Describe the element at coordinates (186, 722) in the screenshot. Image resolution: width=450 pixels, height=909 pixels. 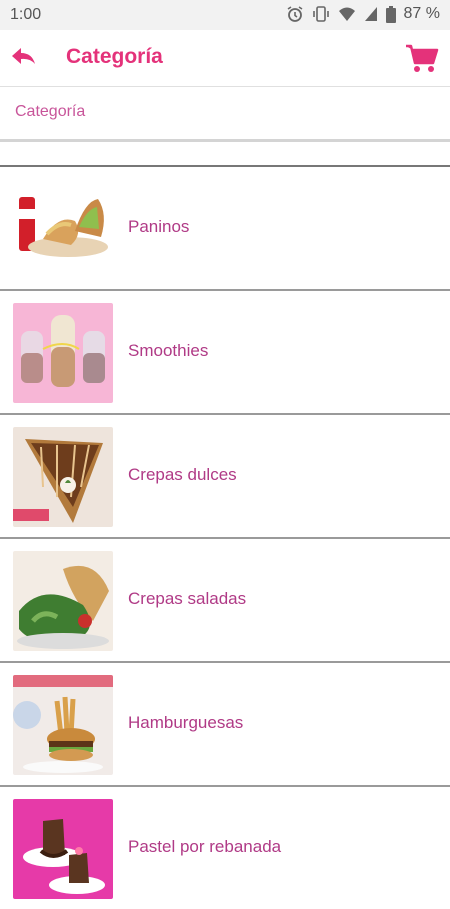
I see `category-label: Hamburguesas` at that location.